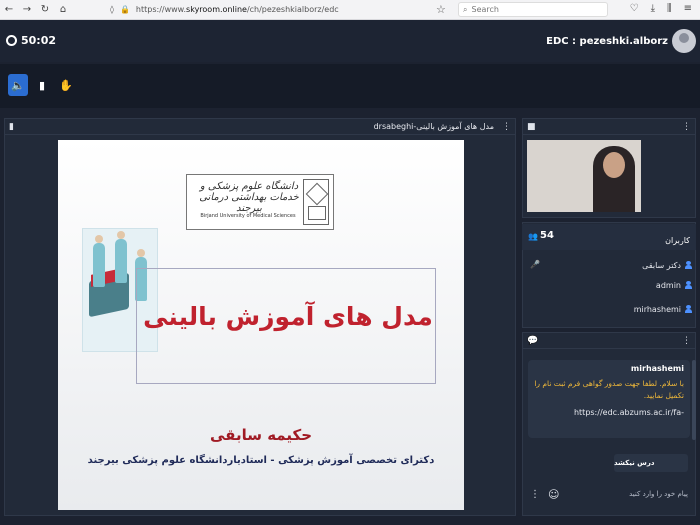 This screenshot has width=700, height=525. I want to click on search-icon: ⌕, so click(465, 9).